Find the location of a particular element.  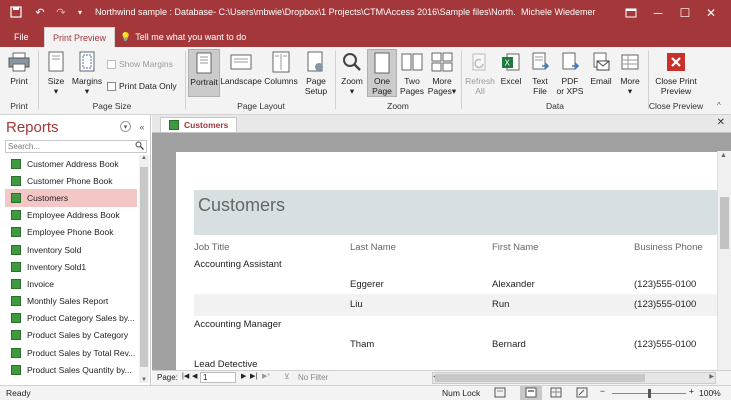

pdf-icon is located at coordinates (570, 62).